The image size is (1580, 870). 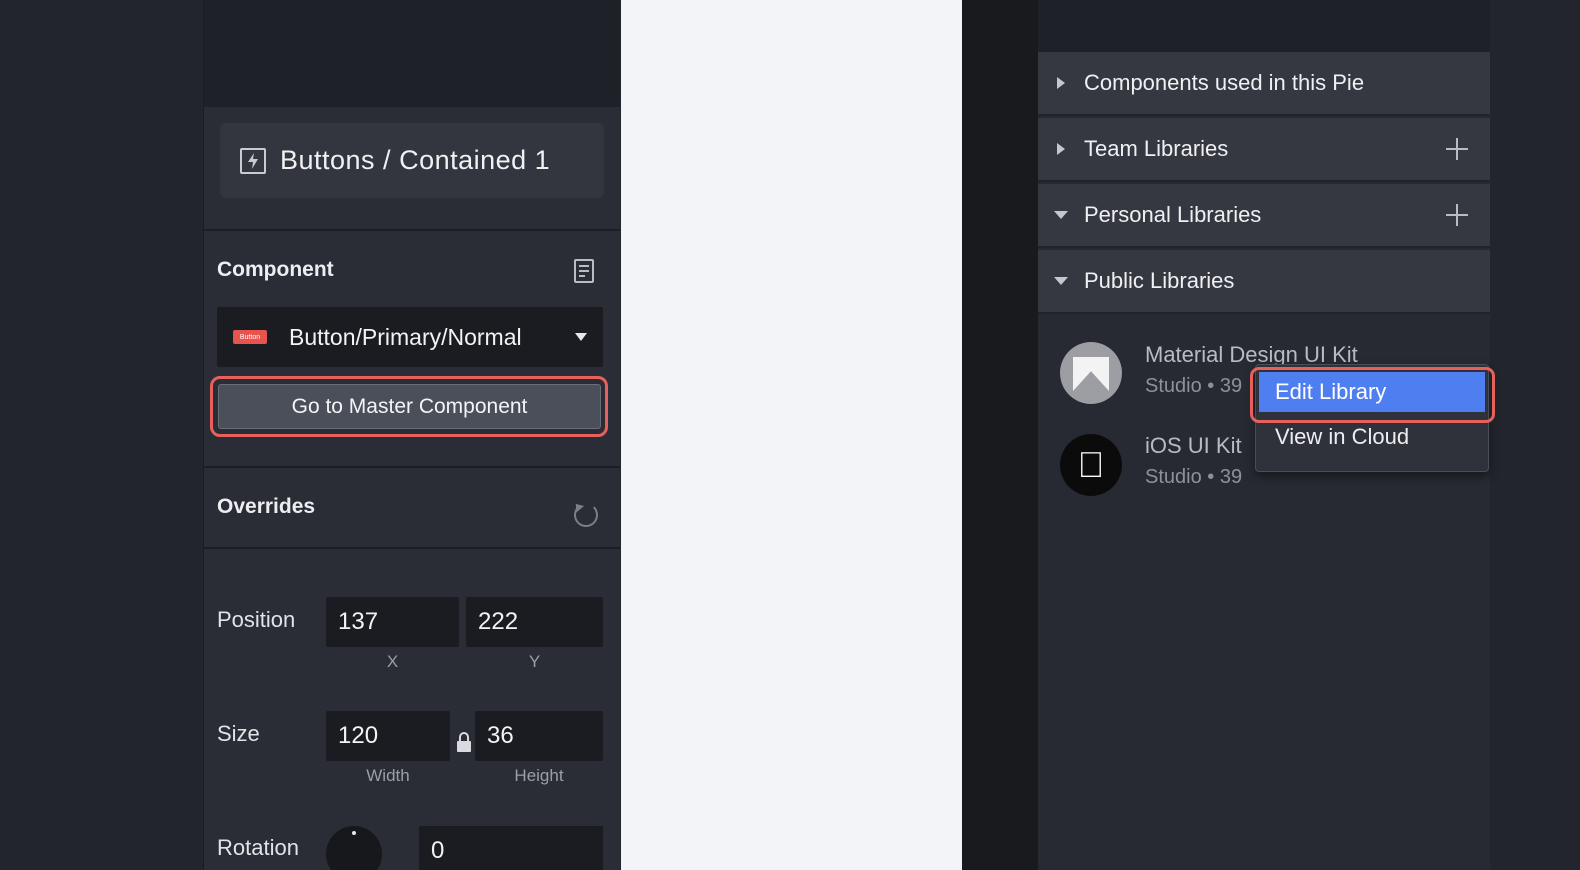 I want to click on rotation-input: 0, so click(x=511, y=848).